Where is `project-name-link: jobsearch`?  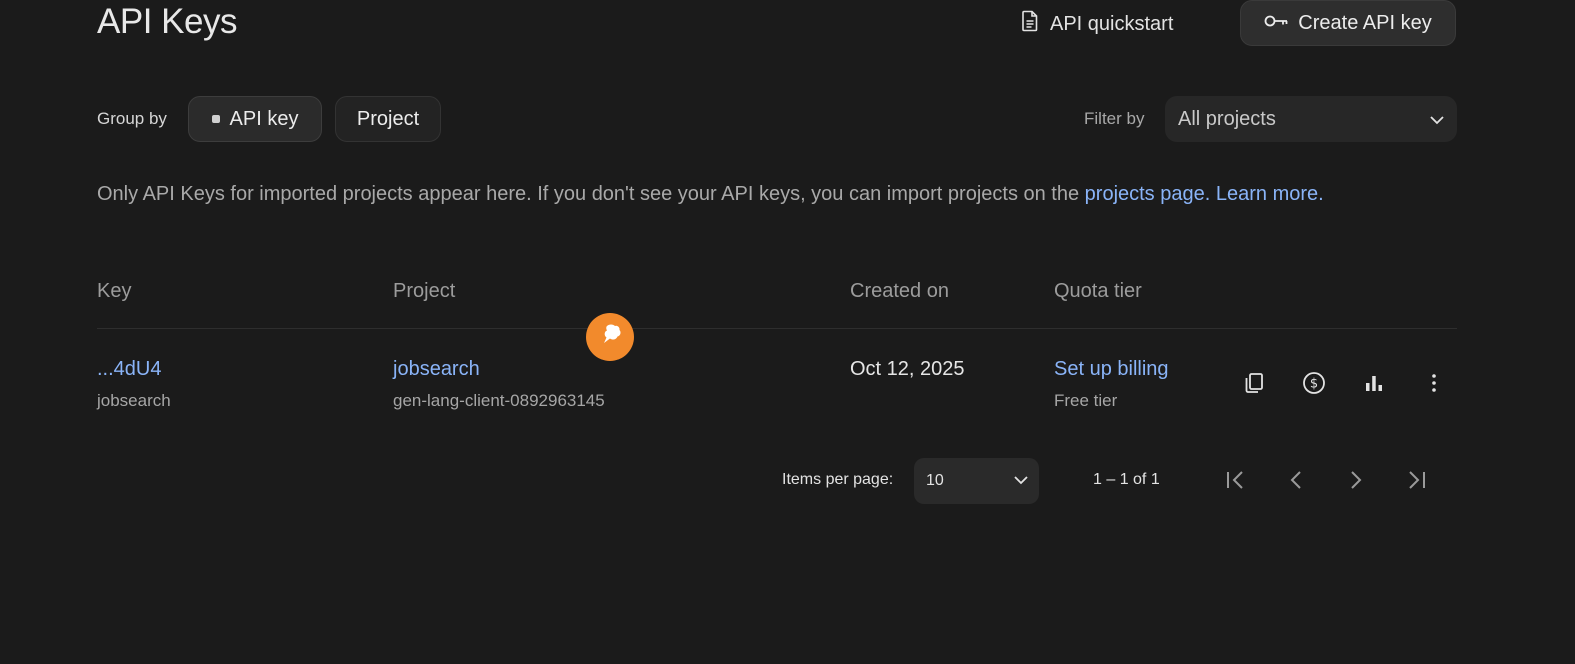 project-name-link: jobsearch is located at coordinates (436, 369).